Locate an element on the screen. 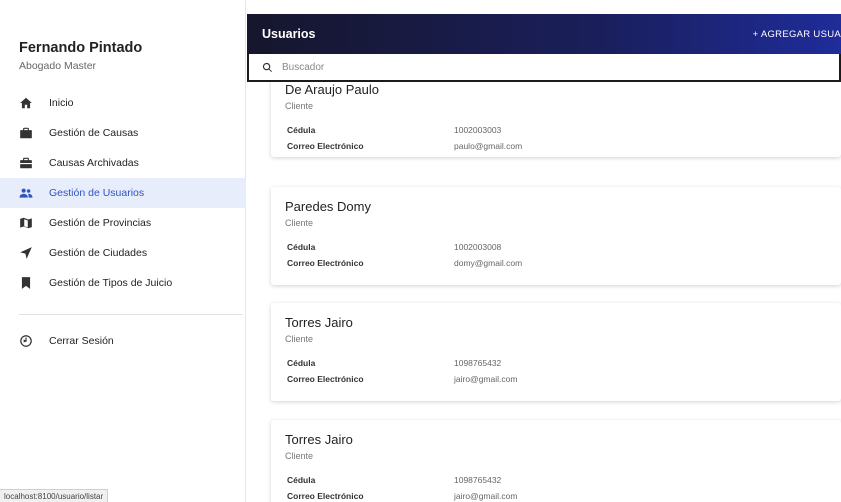 The image size is (841, 502). page-title: Usuarios is located at coordinates (289, 34).